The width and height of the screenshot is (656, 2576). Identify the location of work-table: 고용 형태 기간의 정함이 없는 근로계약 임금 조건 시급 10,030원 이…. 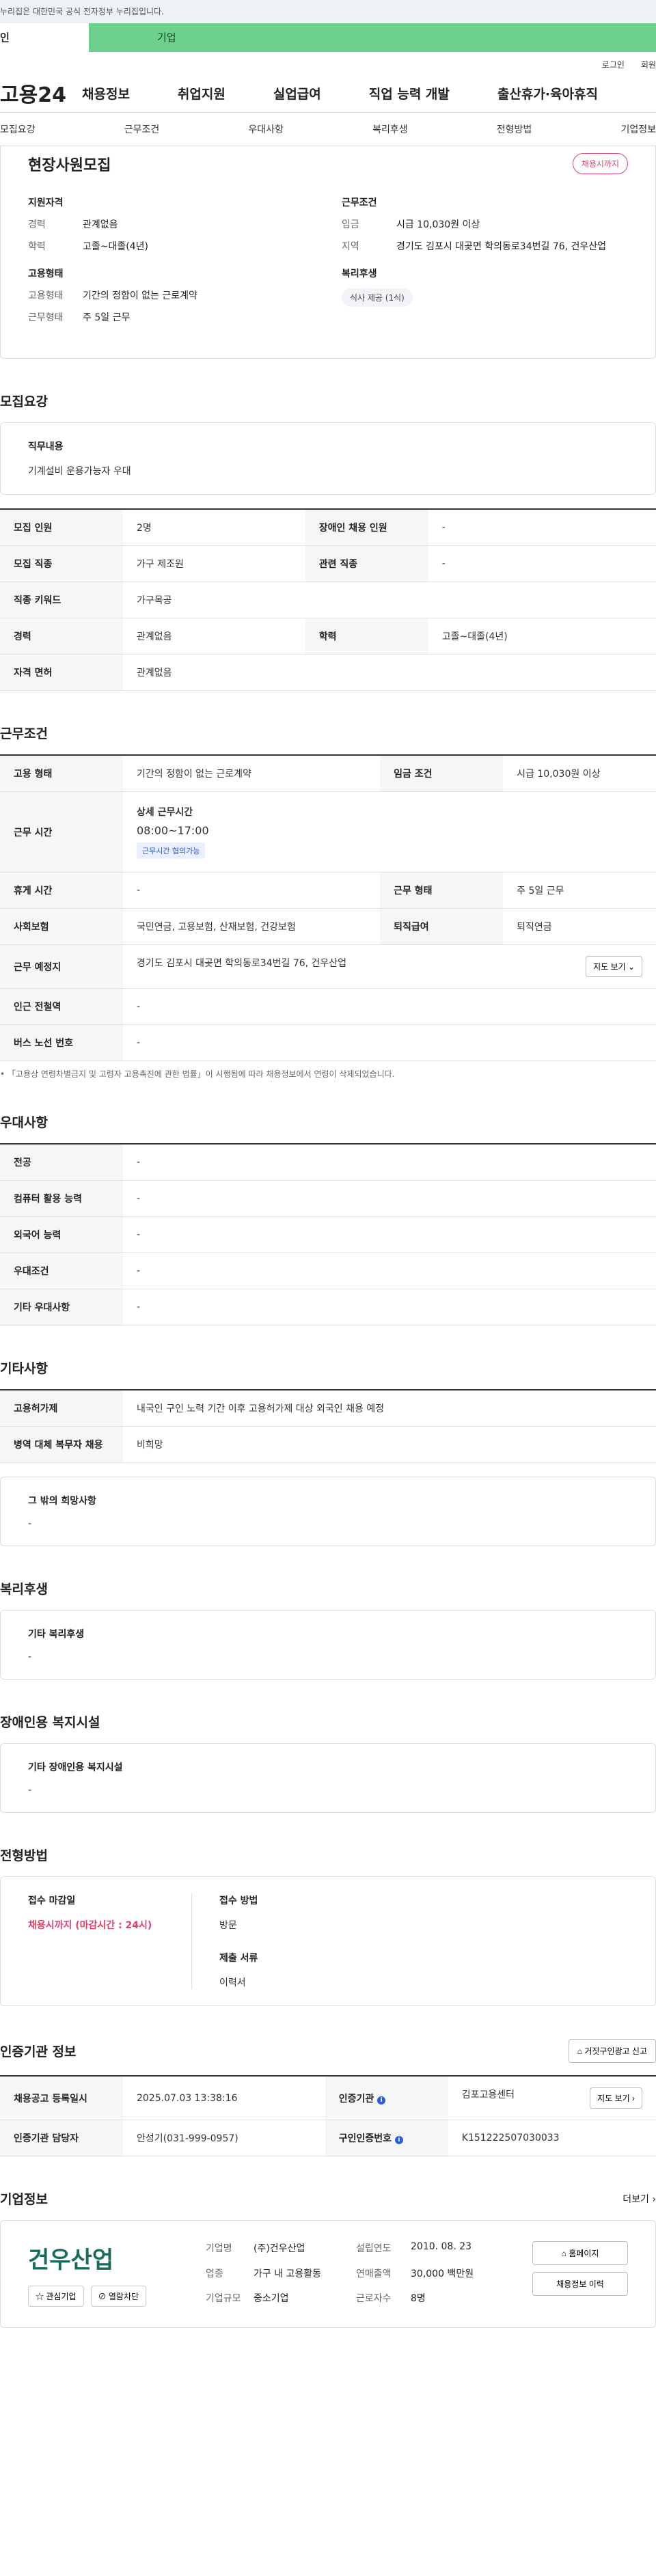
(328, 908).